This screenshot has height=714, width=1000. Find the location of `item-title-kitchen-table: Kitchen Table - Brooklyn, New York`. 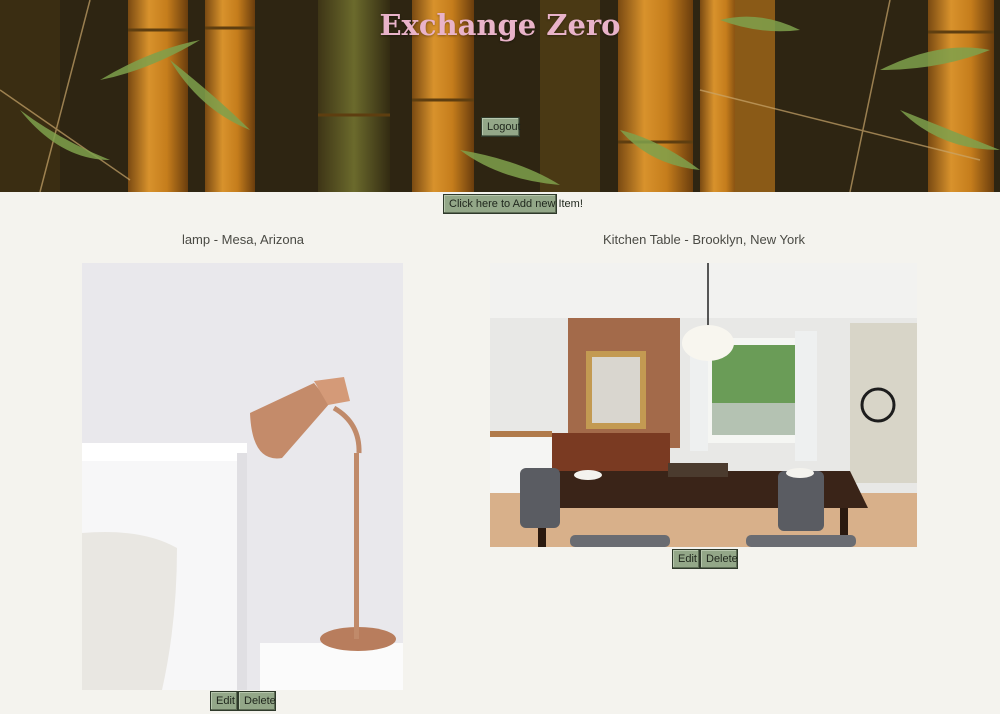

item-title-kitchen-table: Kitchen Table - Brooklyn, New York is located at coordinates (704, 239).